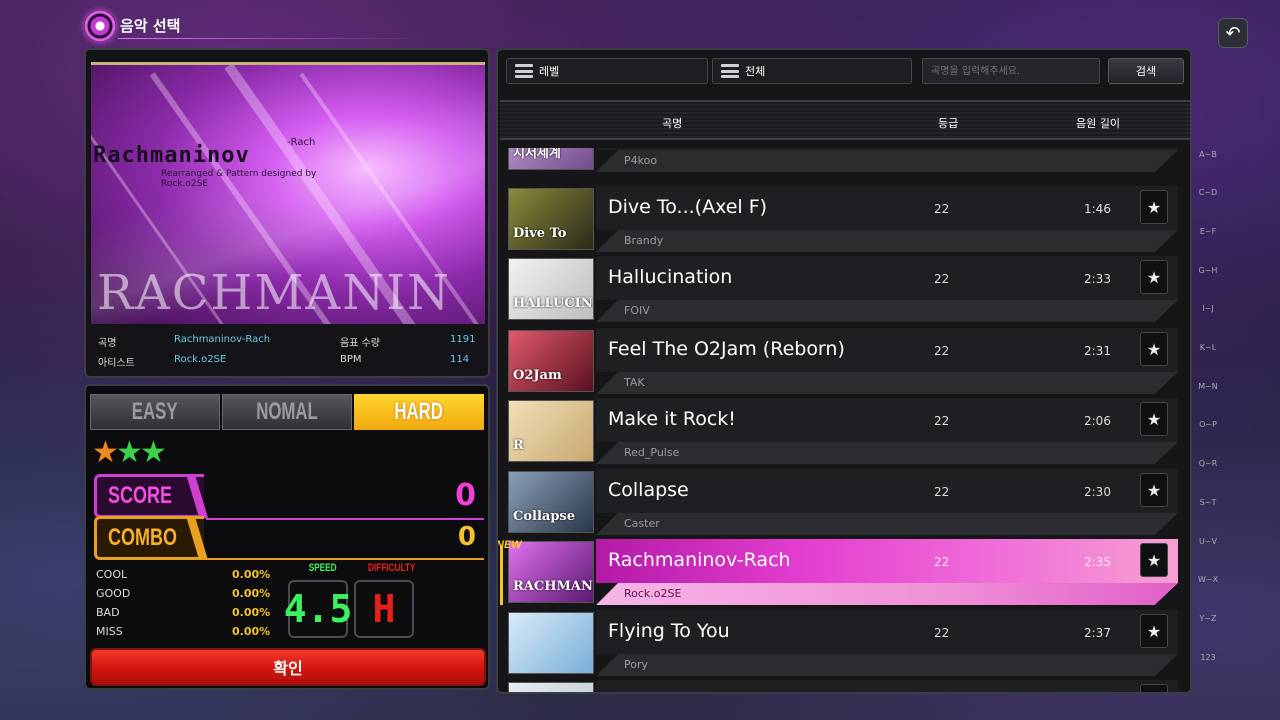 The height and width of the screenshot is (720, 1280). I want to click on thumbnail-text: HALLUCINATION, so click(553, 303).